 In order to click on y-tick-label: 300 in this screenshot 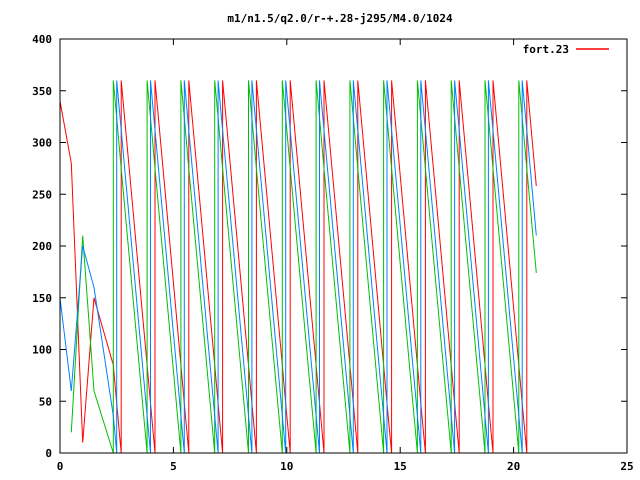, I will do `click(42, 143)`.